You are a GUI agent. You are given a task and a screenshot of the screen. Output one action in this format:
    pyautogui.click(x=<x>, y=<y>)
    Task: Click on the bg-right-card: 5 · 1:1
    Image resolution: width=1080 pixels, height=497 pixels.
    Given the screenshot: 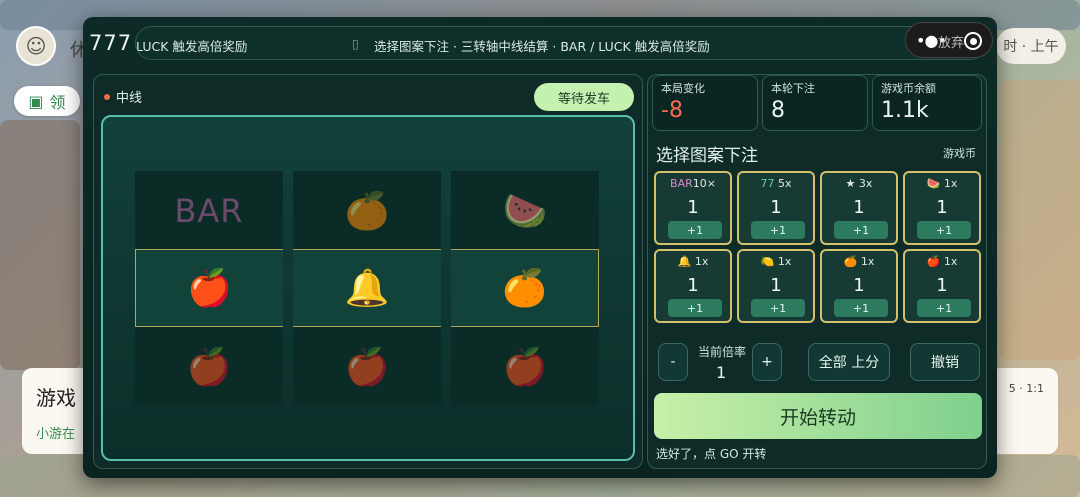 What is the action you would take?
    pyautogui.click(x=1024, y=411)
    